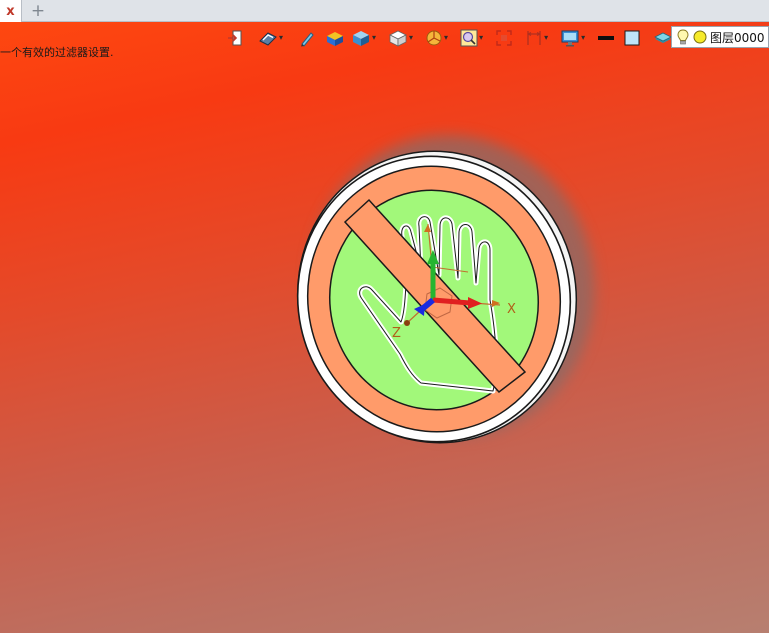 The width and height of the screenshot is (769, 633). I want to click on dimension-icon, so click(534, 38).